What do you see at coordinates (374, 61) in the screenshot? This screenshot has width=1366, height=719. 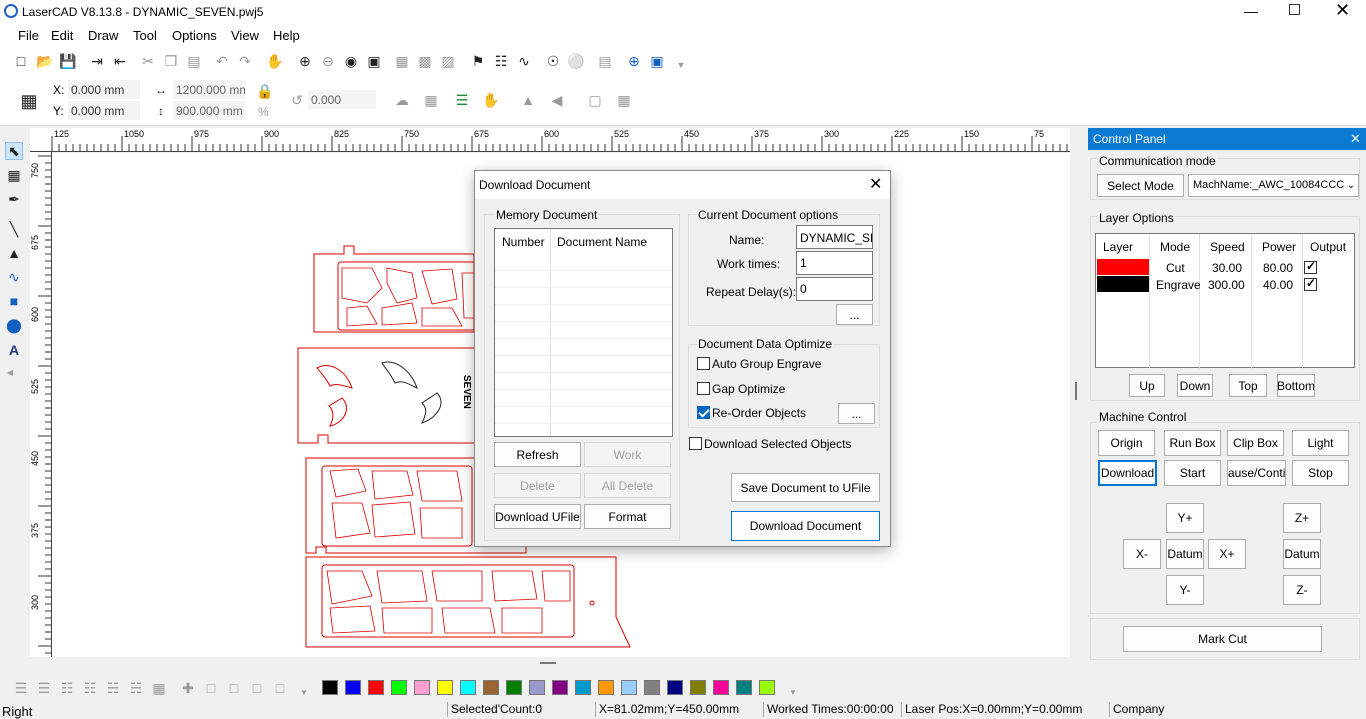 I see `zoom-fit-icon: ▣` at bounding box center [374, 61].